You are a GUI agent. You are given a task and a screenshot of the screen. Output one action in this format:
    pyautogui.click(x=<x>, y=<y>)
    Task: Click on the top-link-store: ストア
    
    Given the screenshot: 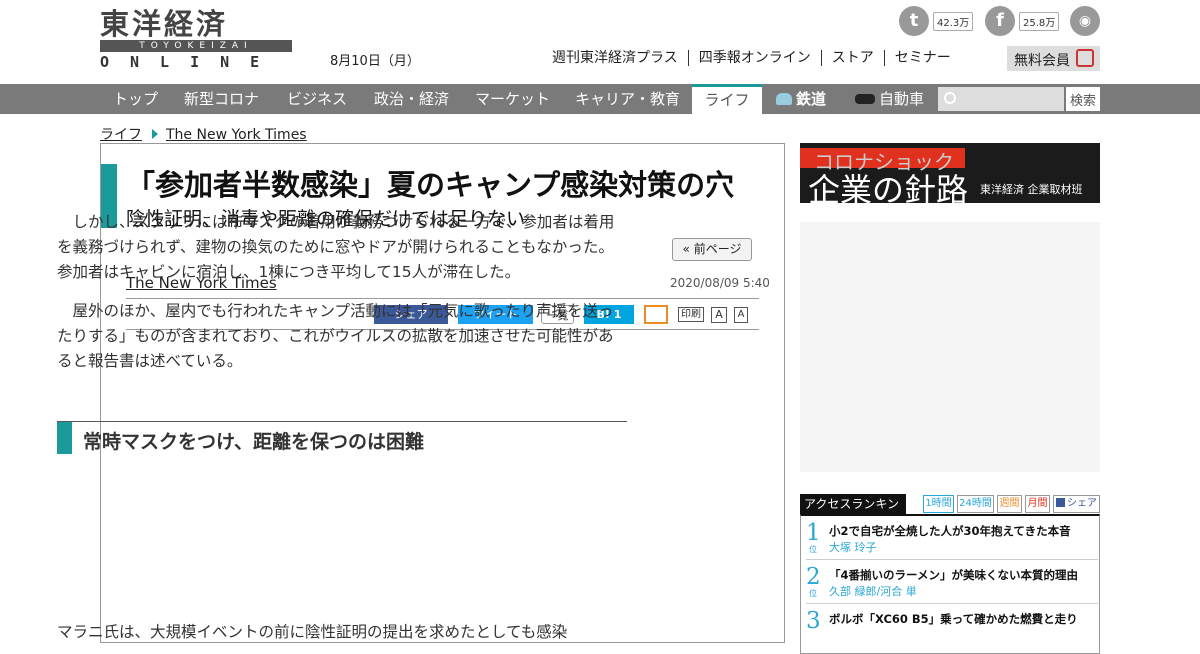 What is the action you would take?
    pyautogui.click(x=852, y=58)
    